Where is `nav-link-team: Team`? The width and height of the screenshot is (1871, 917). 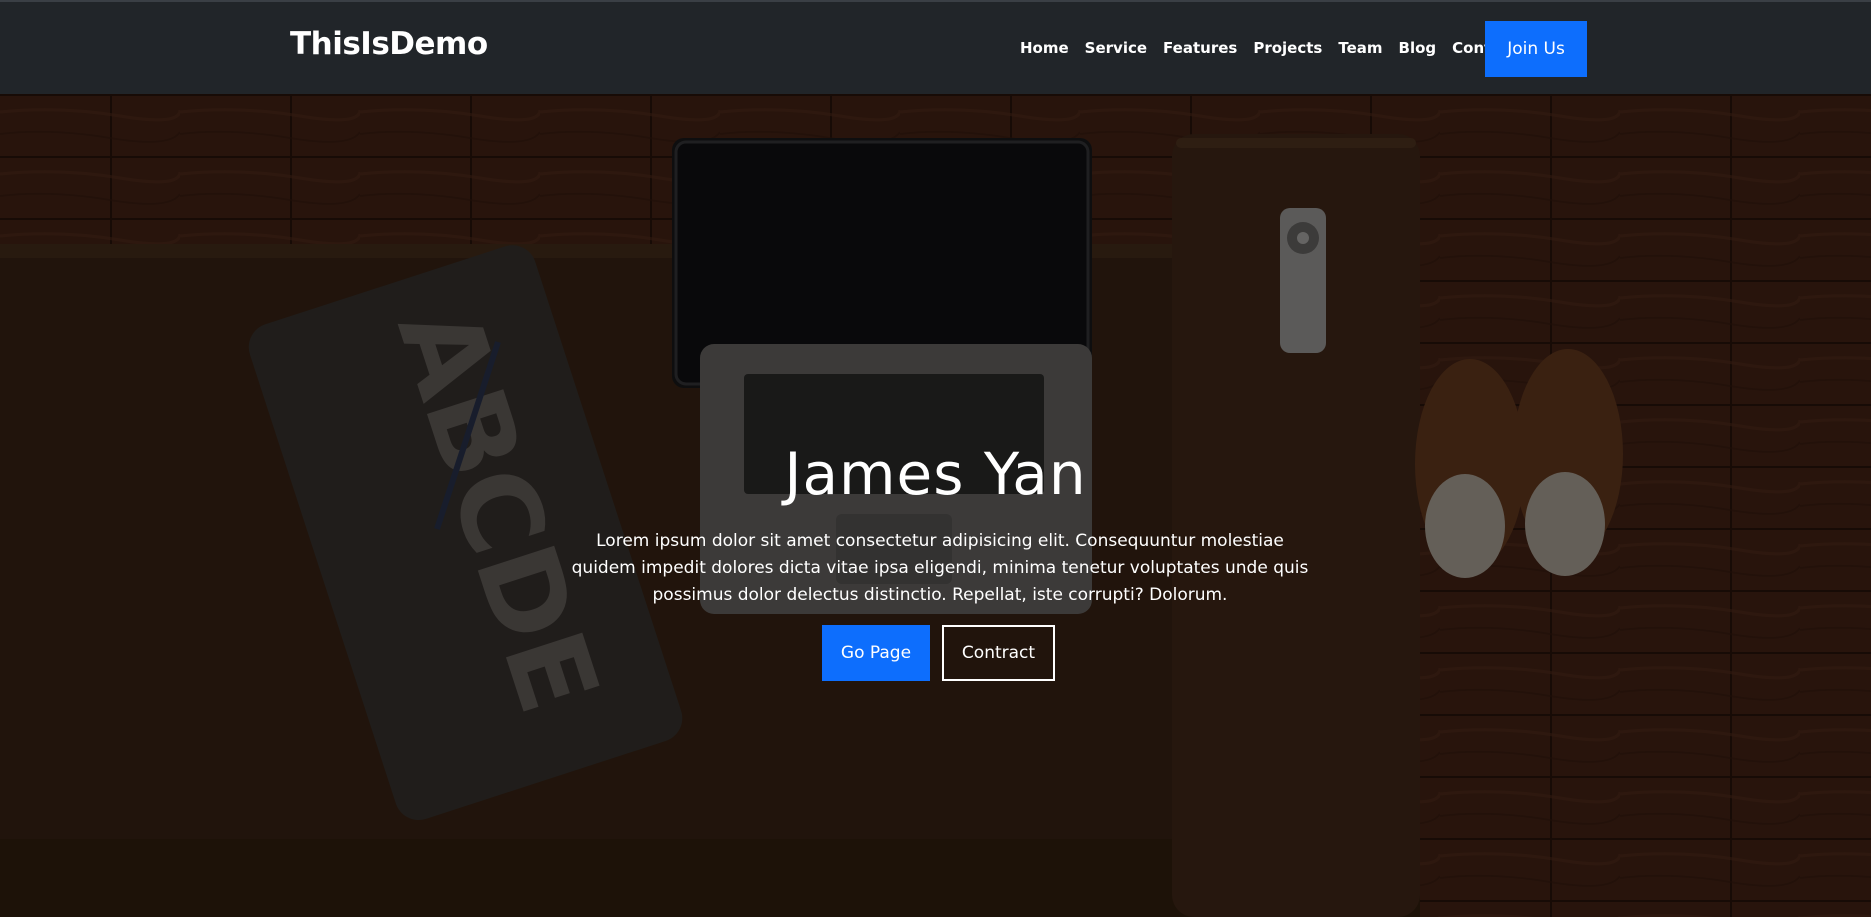 nav-link-team: Team is located at coordinates (1360, 48).